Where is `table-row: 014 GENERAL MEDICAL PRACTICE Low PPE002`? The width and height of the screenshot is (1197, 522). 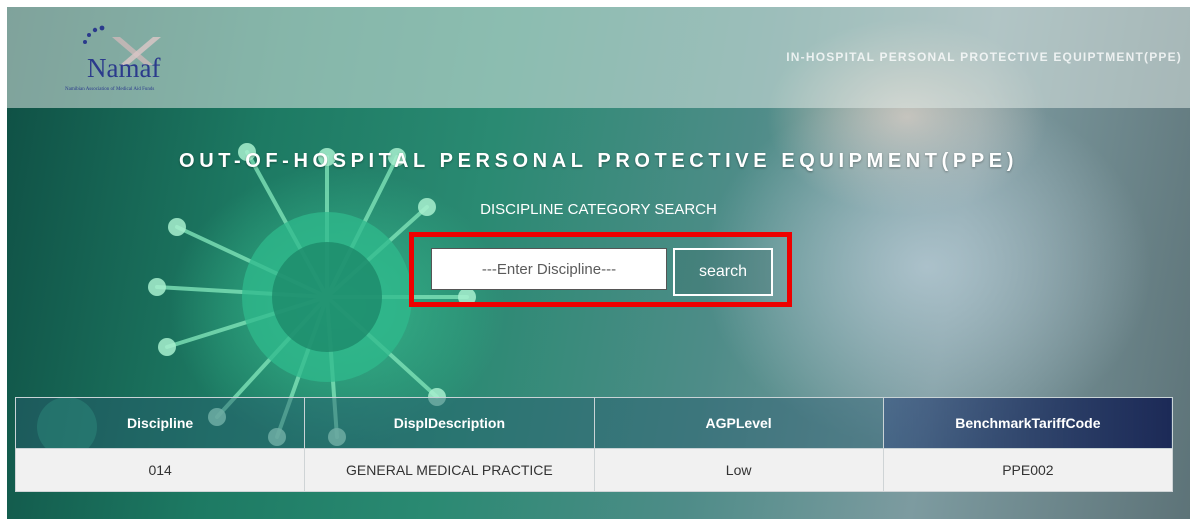
table-row: 014 GENERAL MEDICAL PRACTICE Low PPE002 is located at coordinates (594, 470).